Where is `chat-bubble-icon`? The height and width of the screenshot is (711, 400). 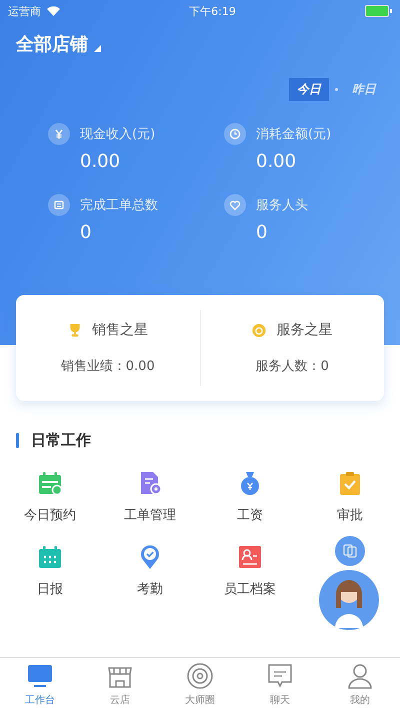 chat-bubble-icon is located at coordinates (280, 676).